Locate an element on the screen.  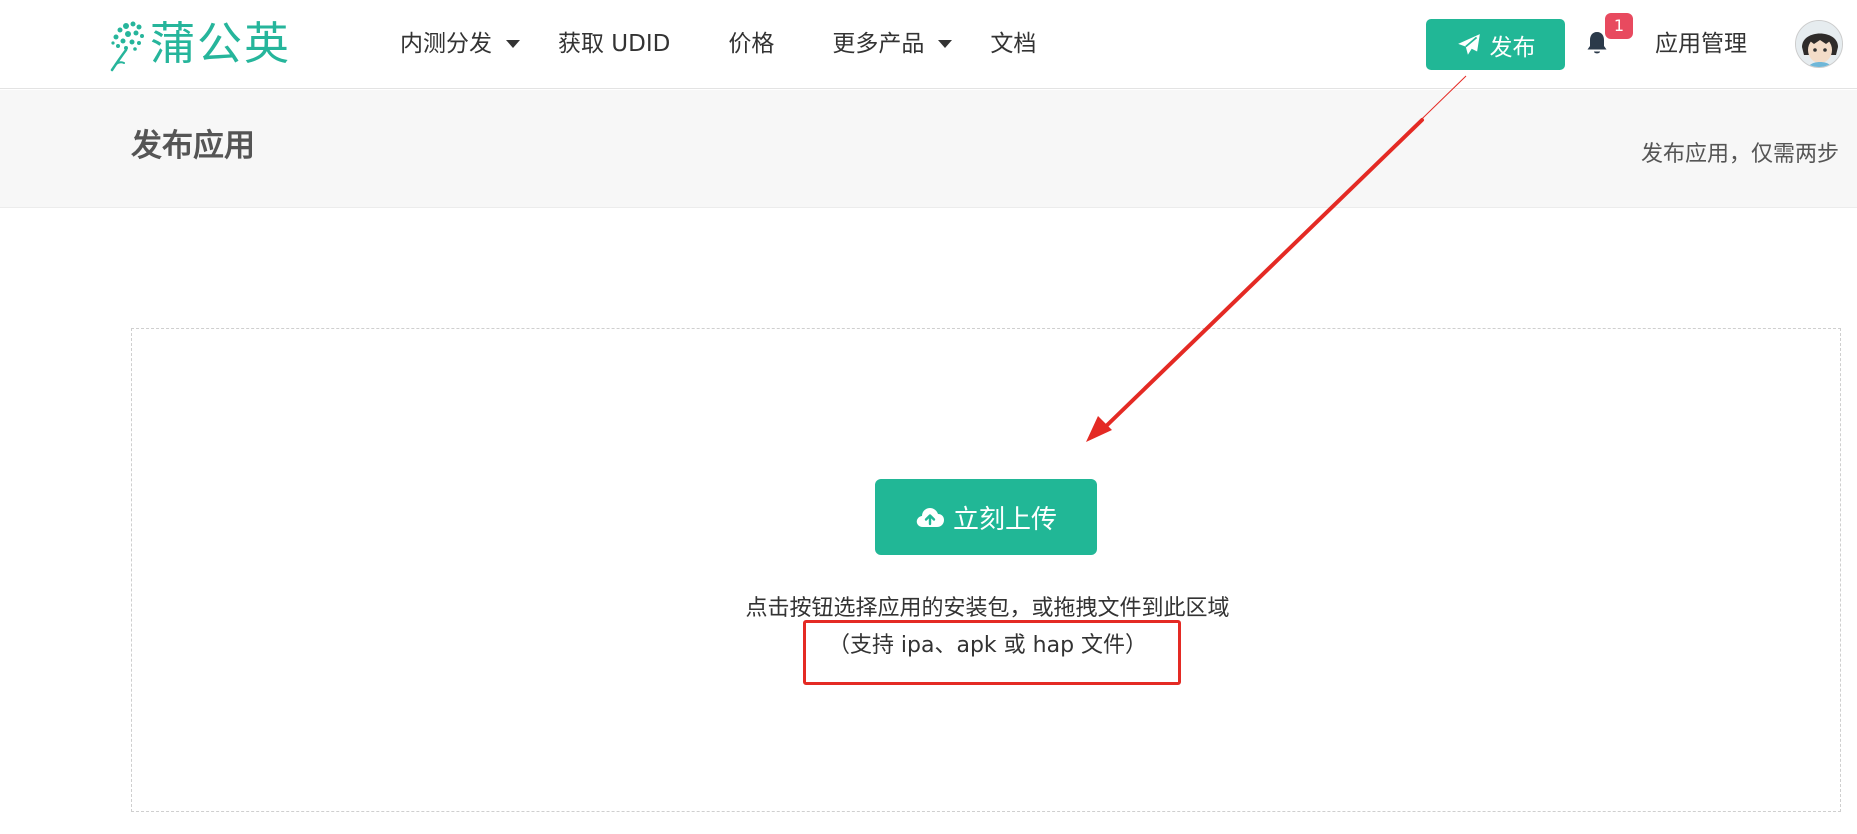
nav-item-label: 获取 UDID is located at coordinates (614, 44).